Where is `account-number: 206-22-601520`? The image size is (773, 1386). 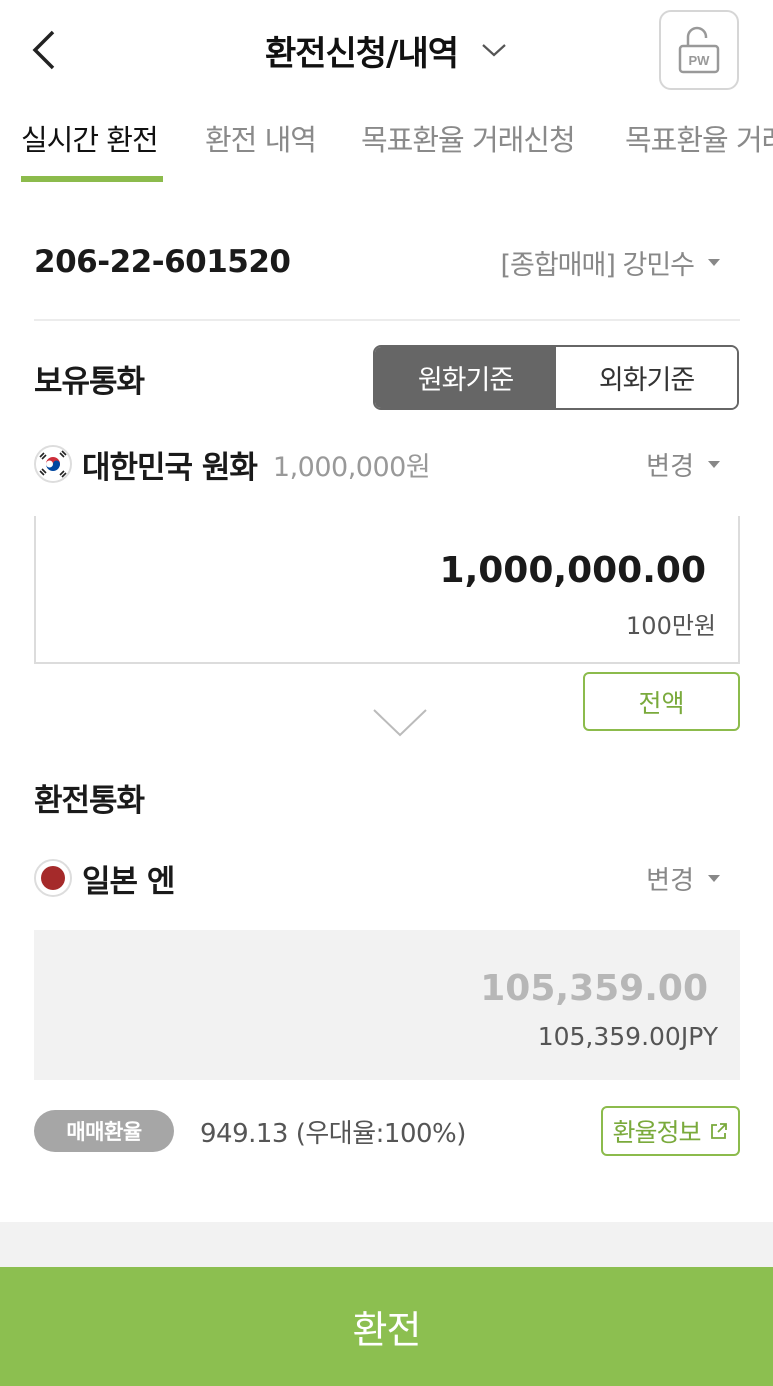 account-number: 206-22-601520 is located at coordinates (162, 262).